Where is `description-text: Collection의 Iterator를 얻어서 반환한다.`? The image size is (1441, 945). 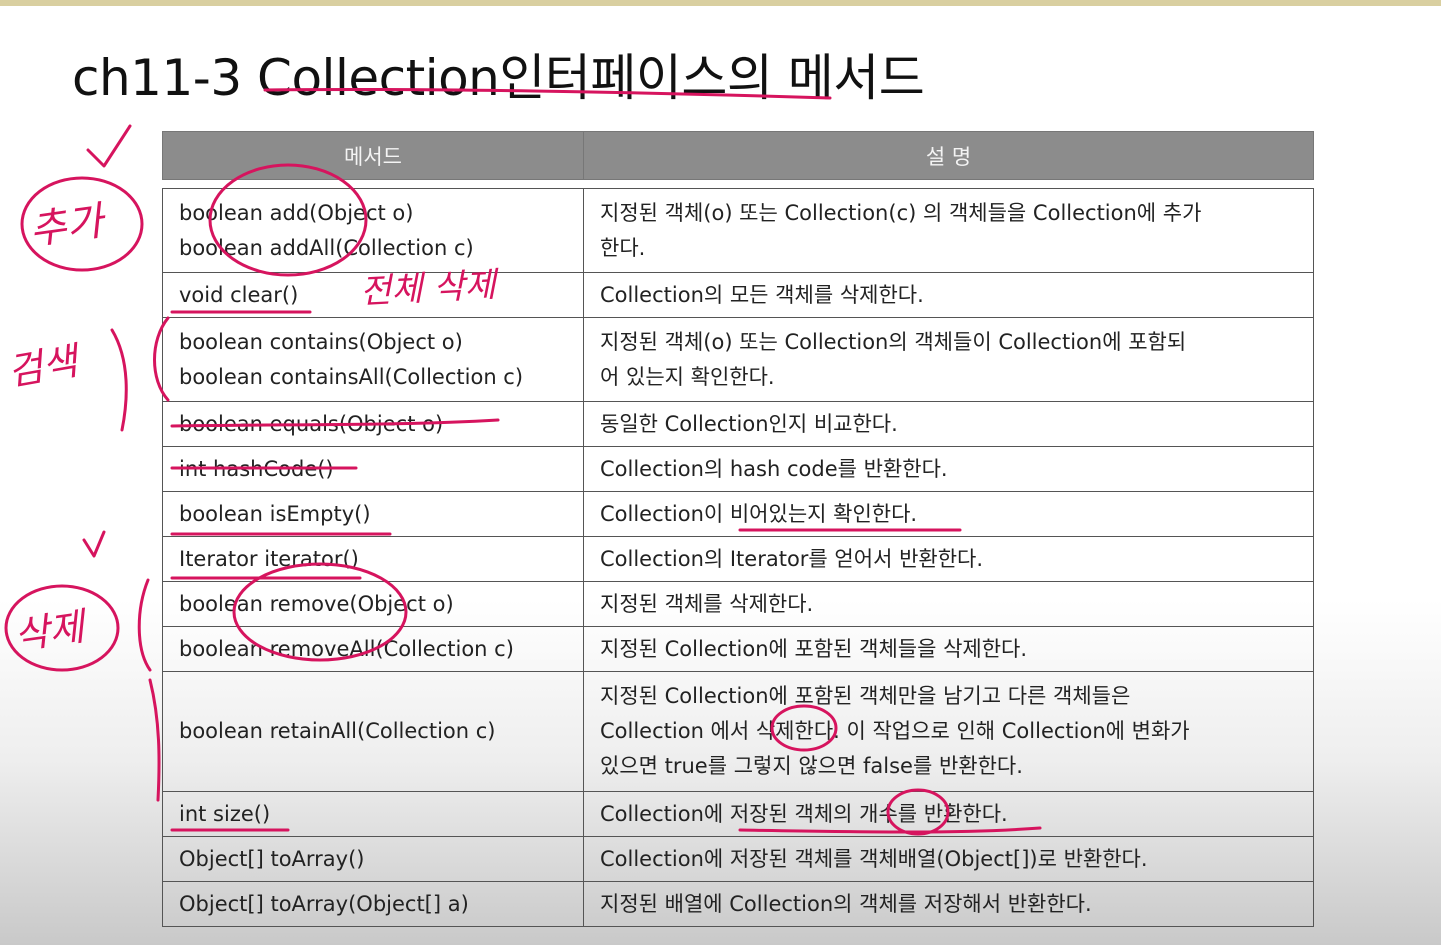 description-text: Collection의 Iterator를 얻어서 반환한다. is located at coordinates (792, 558).